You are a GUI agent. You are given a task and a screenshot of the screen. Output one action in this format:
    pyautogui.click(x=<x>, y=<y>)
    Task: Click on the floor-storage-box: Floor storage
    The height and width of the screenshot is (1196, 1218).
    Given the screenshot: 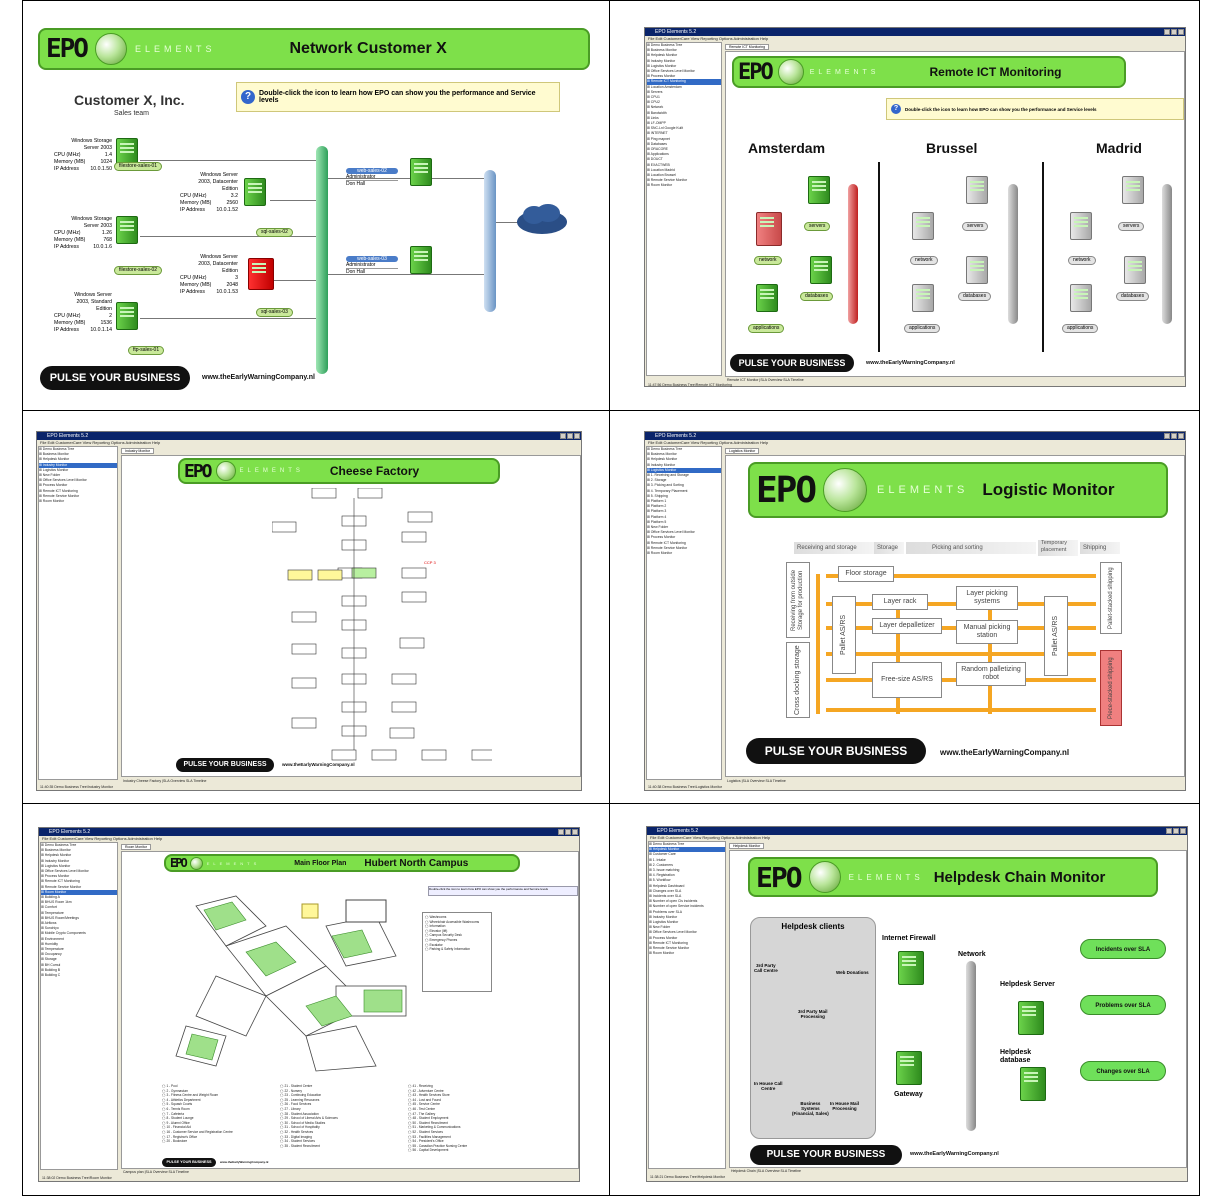 What is the action you would take?
    pyautogui.click(x=866, y=574)
    